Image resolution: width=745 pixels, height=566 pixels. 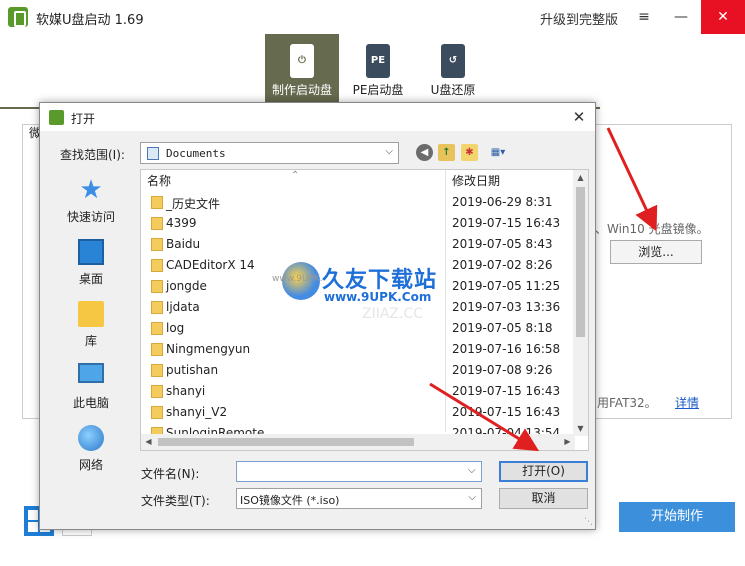 What do you see at coordinates (687, 402) in the screenshot?
I see `details-link: 详情` at bounding box center [687, 402].